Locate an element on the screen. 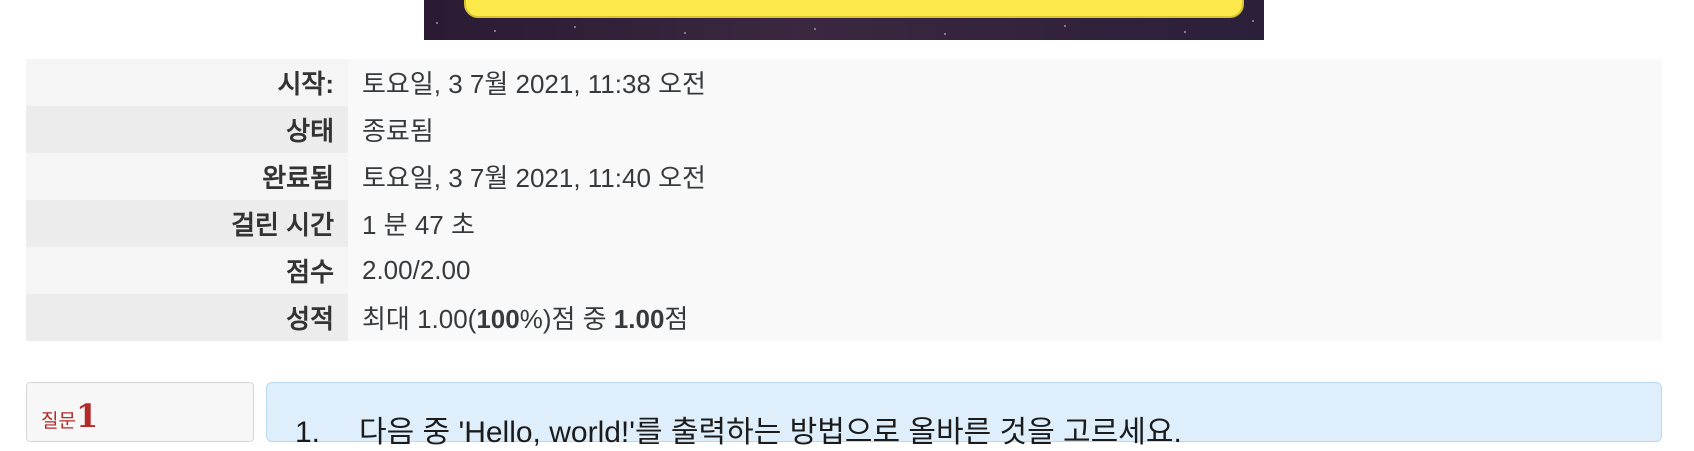 The height and width of the screenshot is (451, 1694). summary-row-grade: 성적 최대 1.00(100%)점 중 1.00점 is located at coordinates (844, 317).